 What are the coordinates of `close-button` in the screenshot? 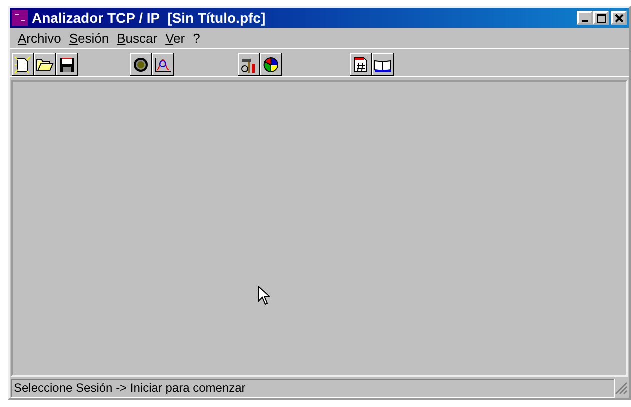 It's located at (619, 18).